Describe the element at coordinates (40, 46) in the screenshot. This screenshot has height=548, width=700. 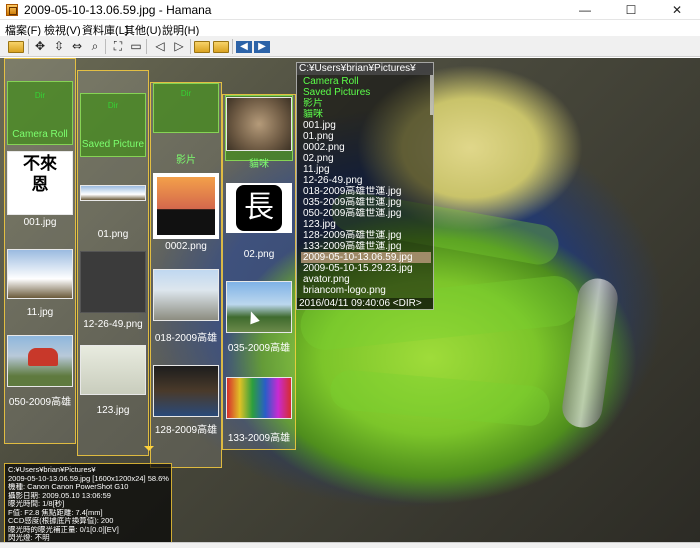
I see `fit-move-icon: ✥` at that location.